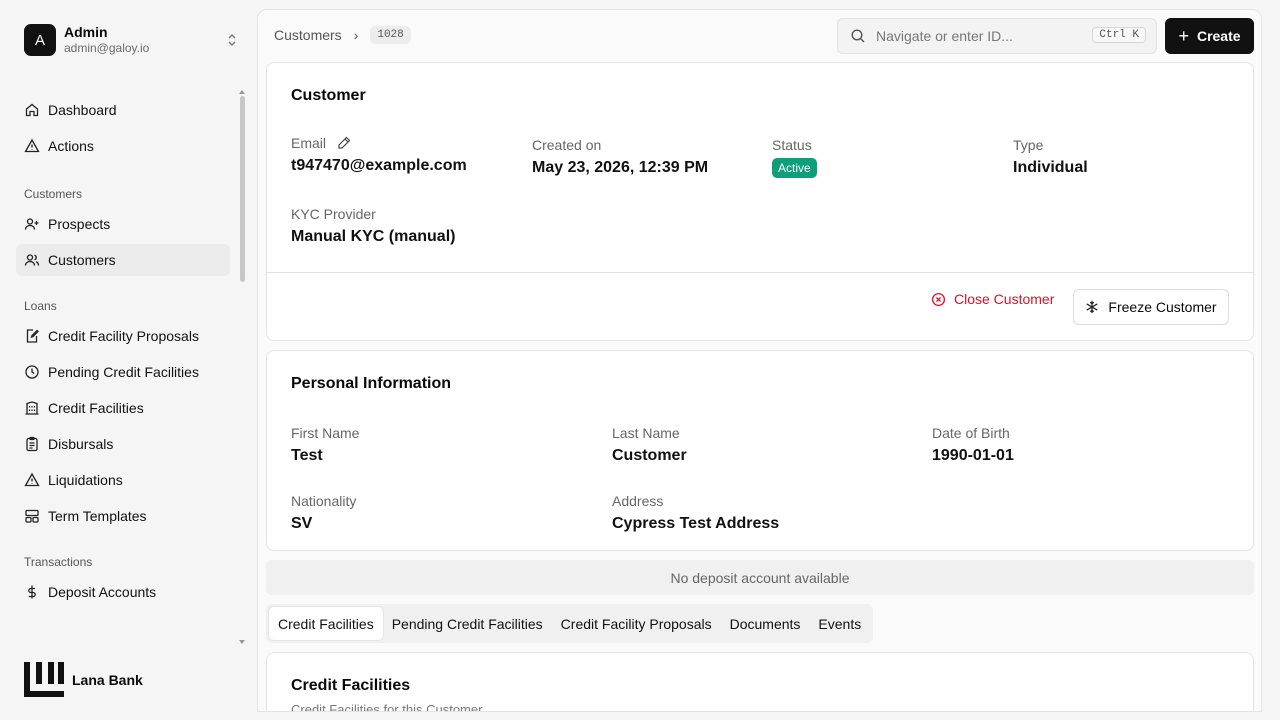 The height and width of the screenshot is (720, 1280). What do you see at coordinates (107, 48) in the screenshot?
I see `user-email: admin@galoy.io` at bounding box center [107, 48].